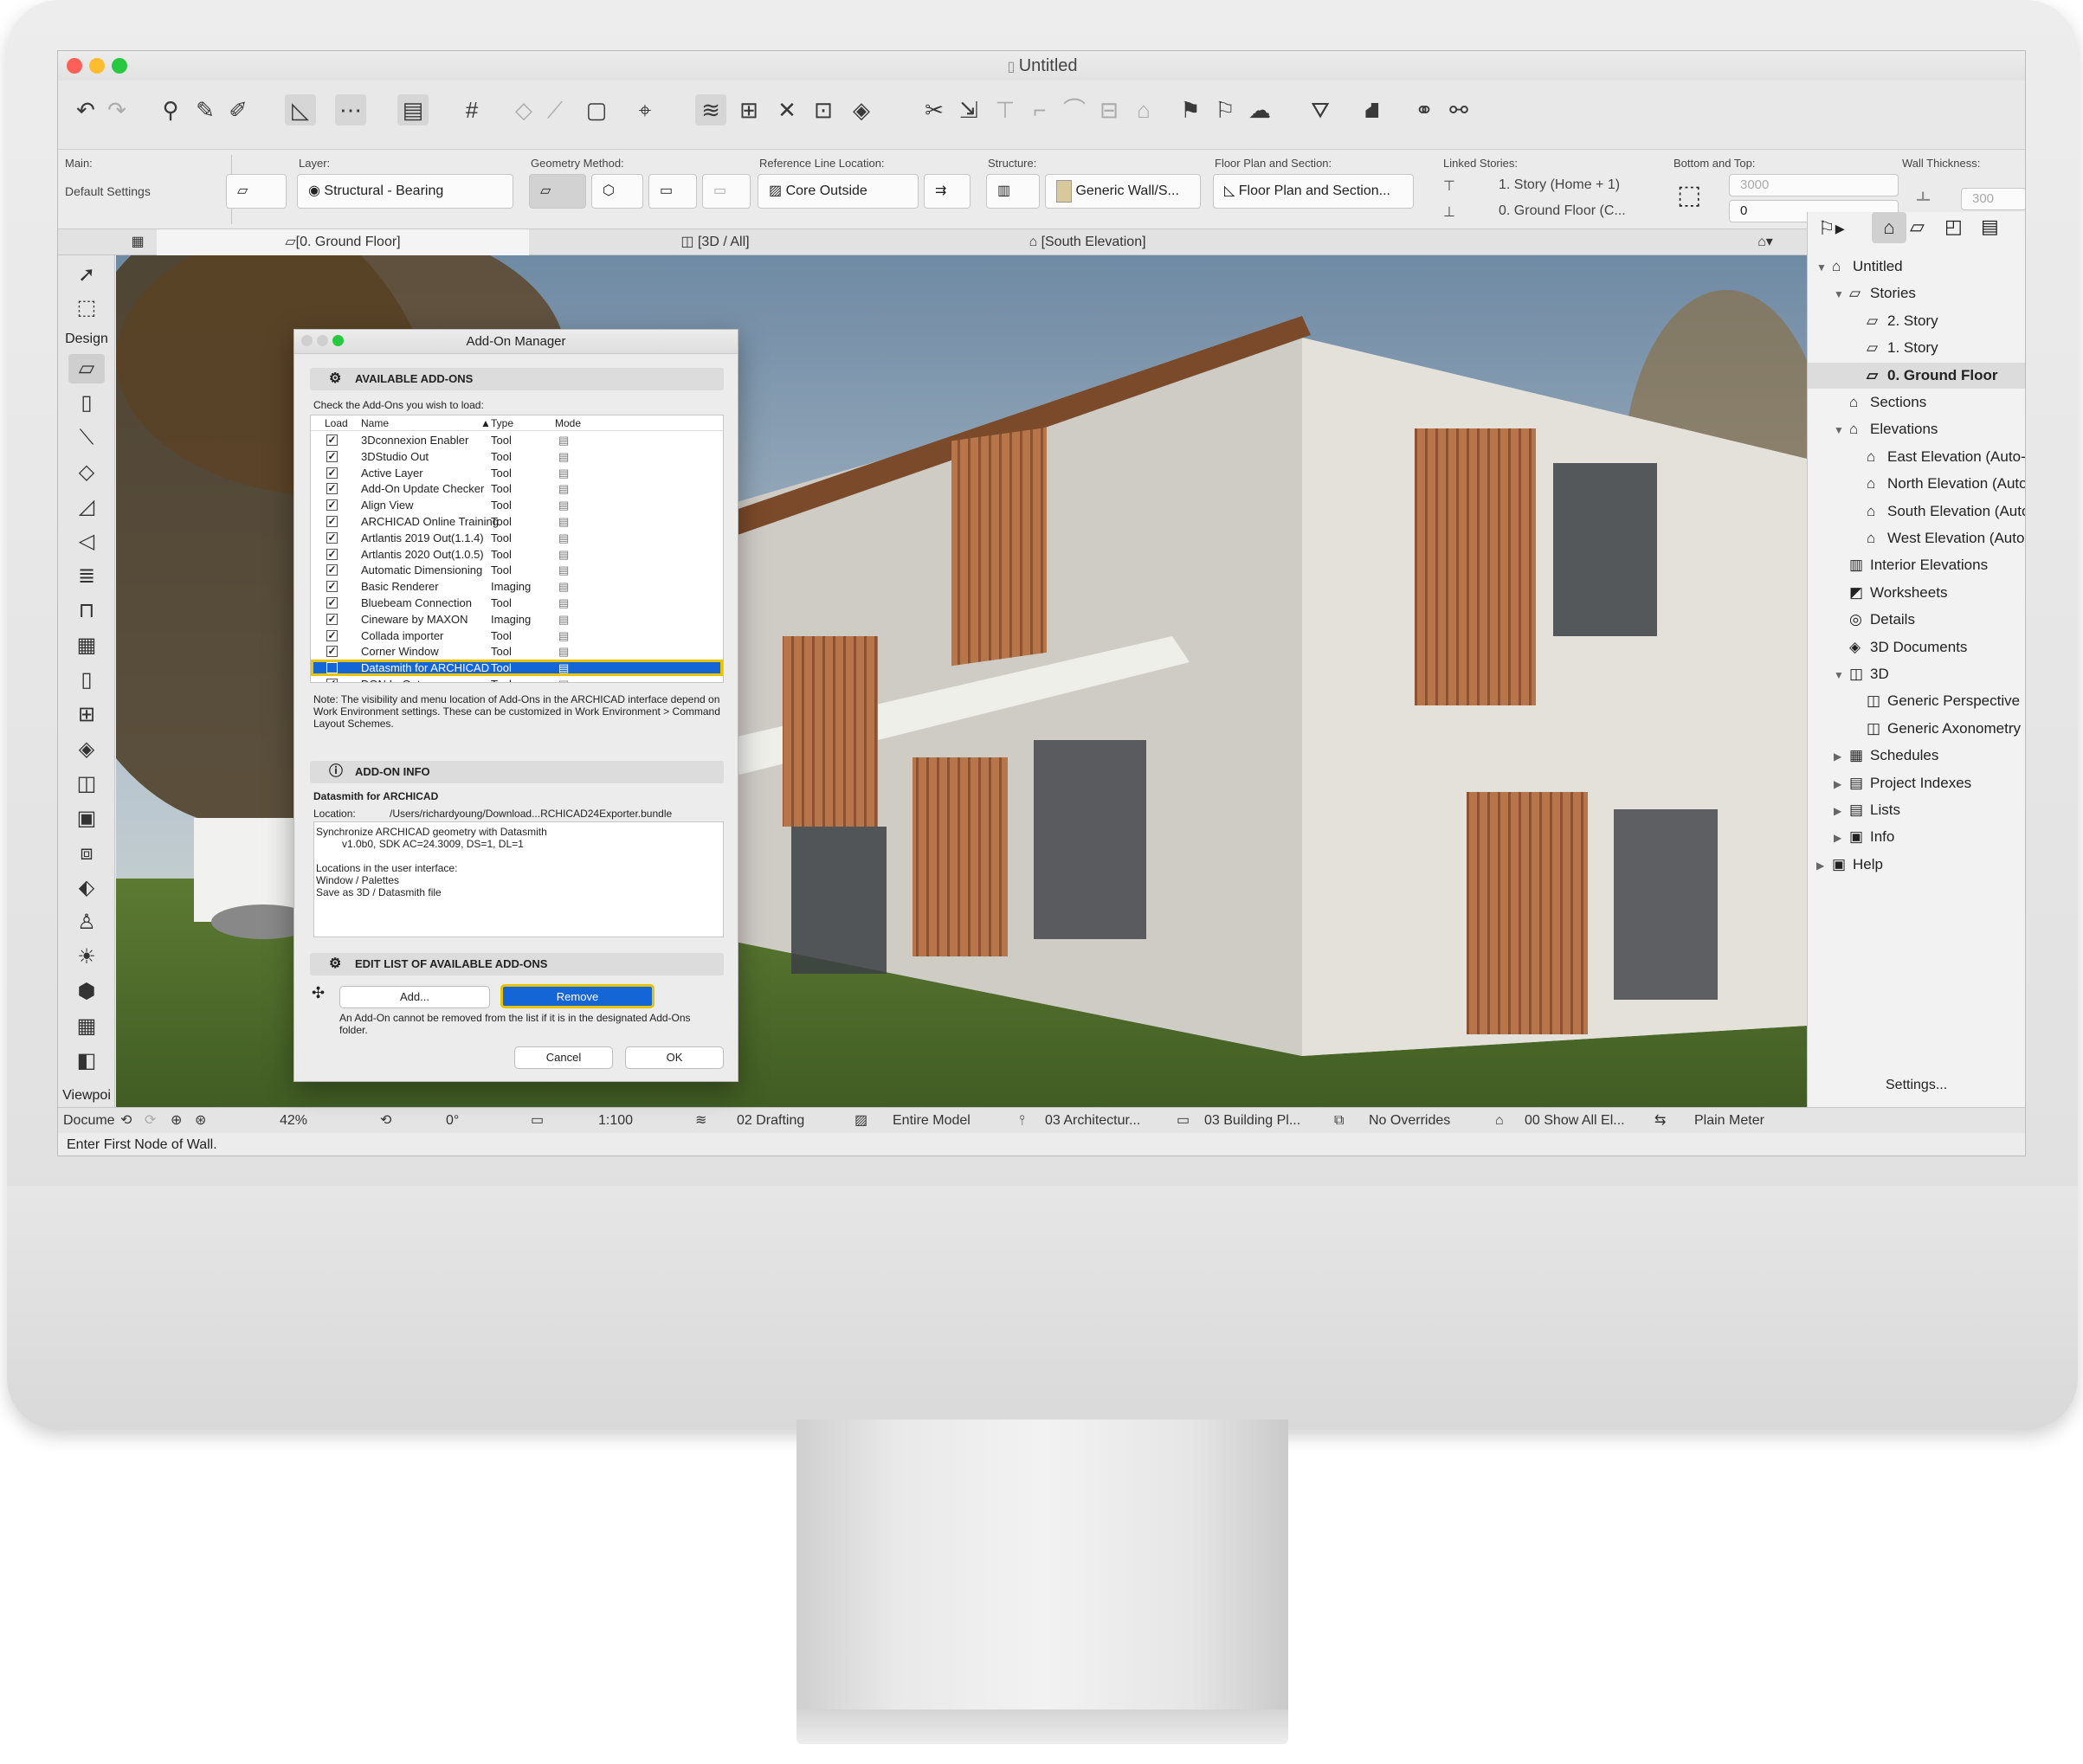 The image size is (2083, 1764). I want to click on nav-item: ⌂ North Elevation (Auto, so click(1938, 484).